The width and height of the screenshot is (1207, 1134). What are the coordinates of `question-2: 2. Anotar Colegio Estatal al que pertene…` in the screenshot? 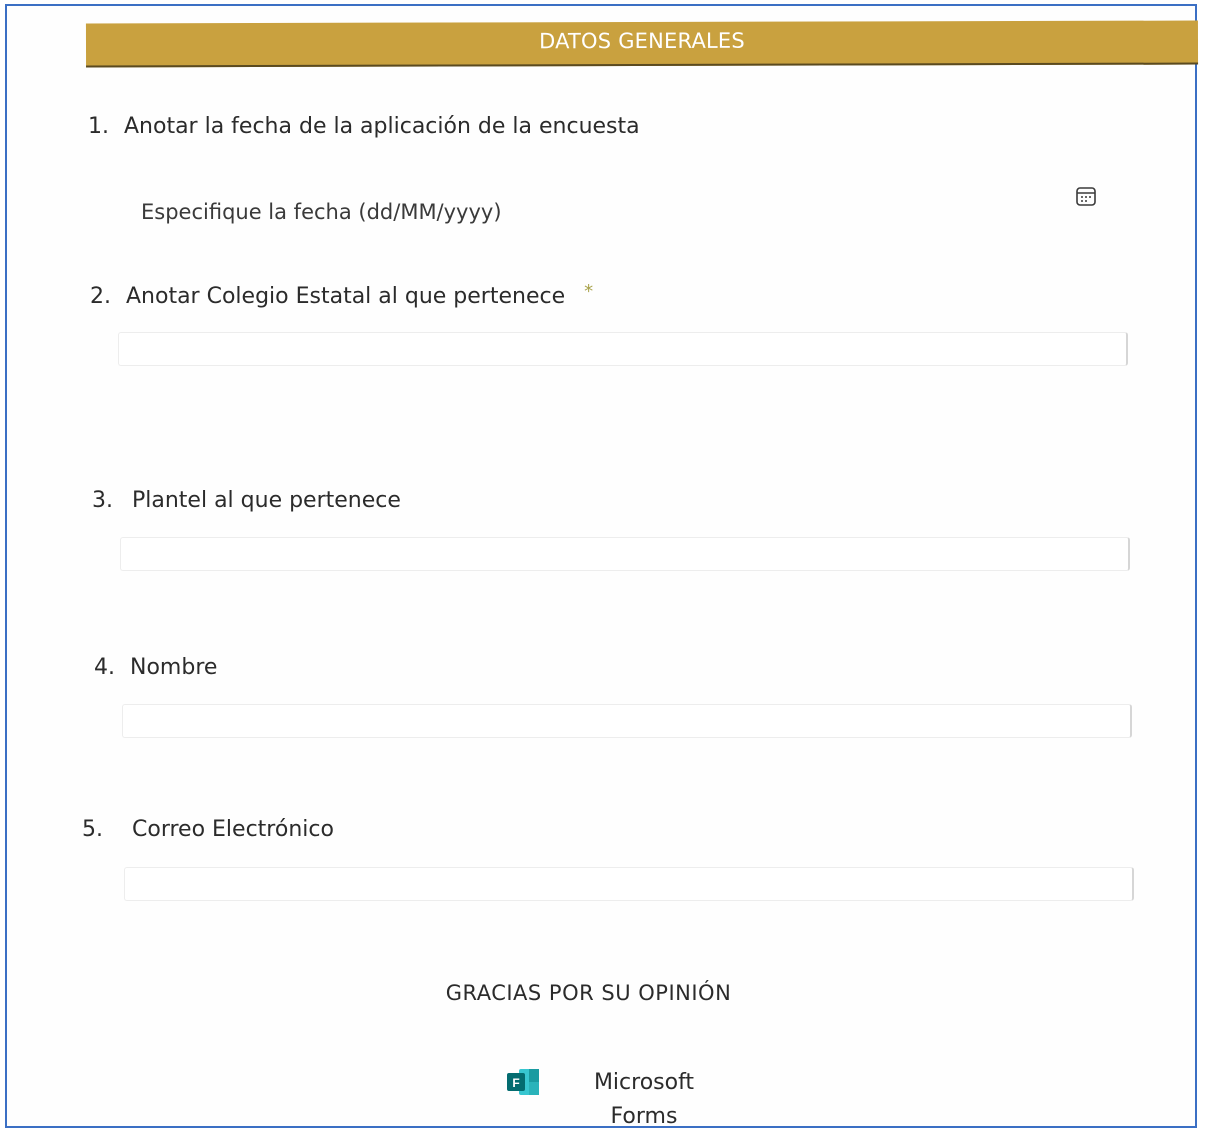 It's located at (341, 295).